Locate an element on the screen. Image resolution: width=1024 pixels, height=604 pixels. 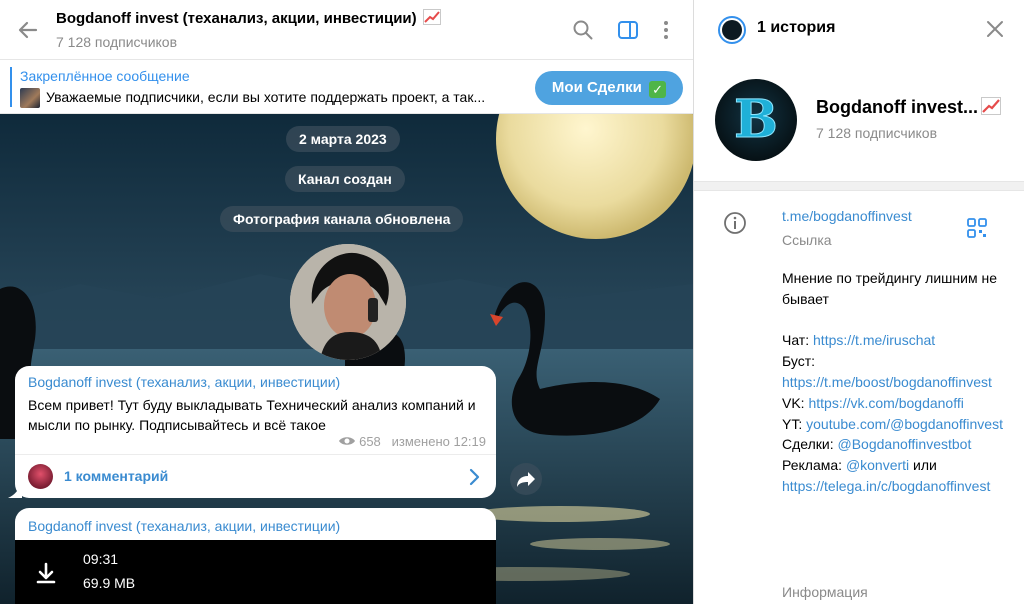
video-preview: 09:31 69.9 MB is located at coordinates (255, 572).